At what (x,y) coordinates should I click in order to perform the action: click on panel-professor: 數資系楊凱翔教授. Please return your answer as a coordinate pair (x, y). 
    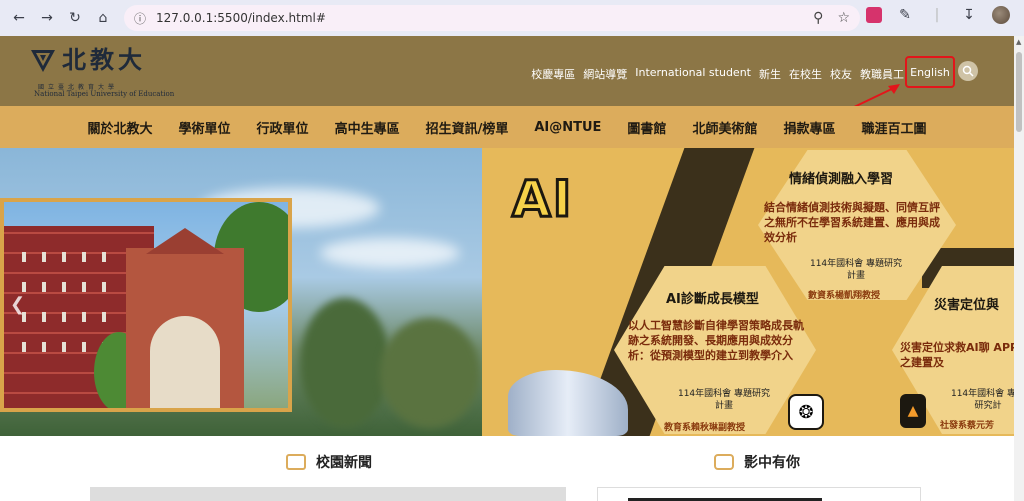
    Looking at the image, I should click on (844, 296).